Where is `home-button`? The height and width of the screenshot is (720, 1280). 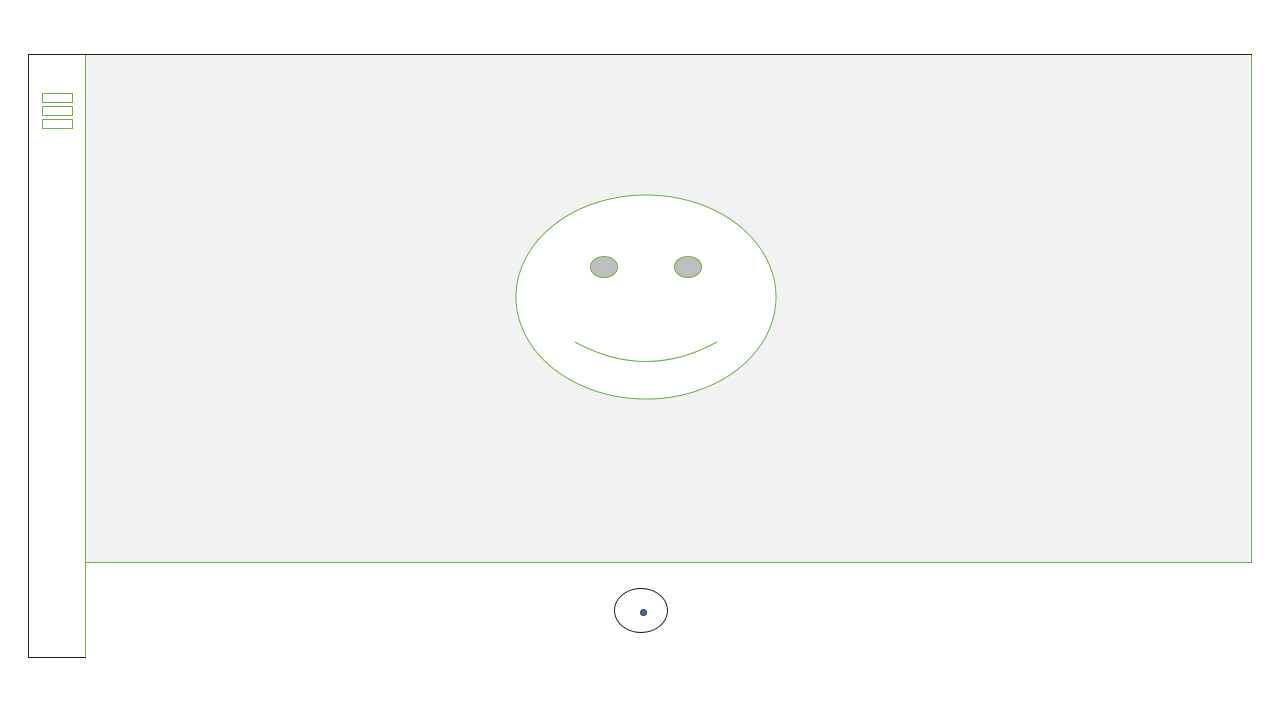 home-button is located at coordinates (641, 610).